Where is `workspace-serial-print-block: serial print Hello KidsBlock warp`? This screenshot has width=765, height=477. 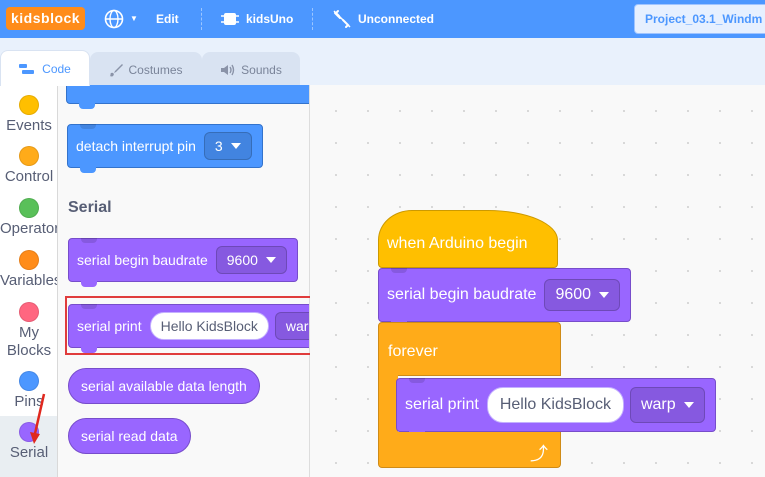
workspace-serial-print-block: serial print Hello KidsBlock warp is located at coordinates (556, 407).